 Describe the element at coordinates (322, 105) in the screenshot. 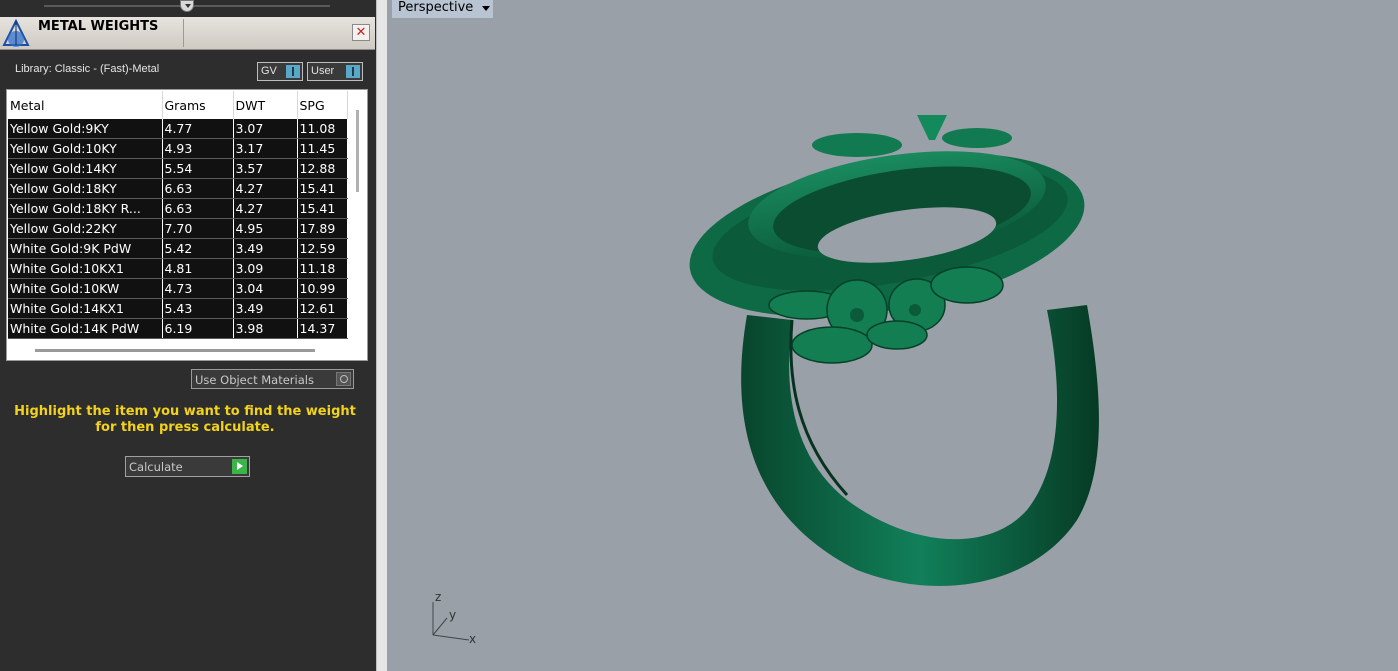

I see `column-header-spg: SPG` at that location.